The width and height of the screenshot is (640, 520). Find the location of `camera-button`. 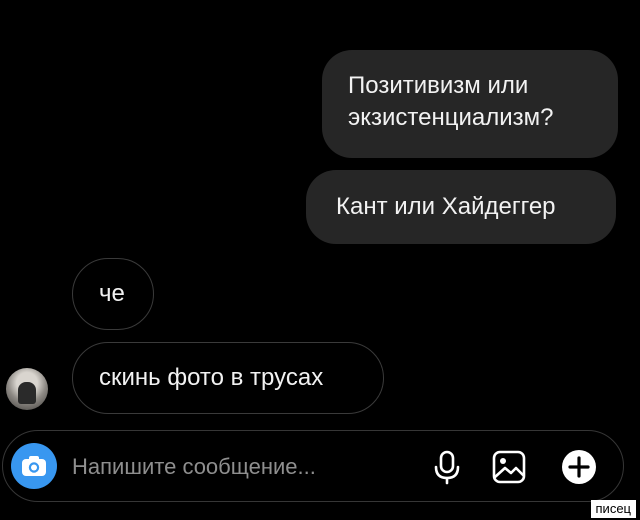

camera-button is located at coordinates (34, 466).